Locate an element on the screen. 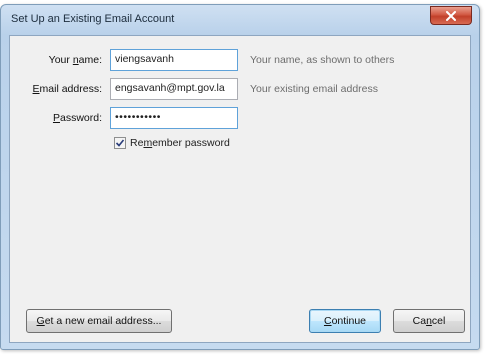 Image resolution: width=486 pixels, height=354 pixels. remember-password-checkbox is located at coordinates (120, 143).